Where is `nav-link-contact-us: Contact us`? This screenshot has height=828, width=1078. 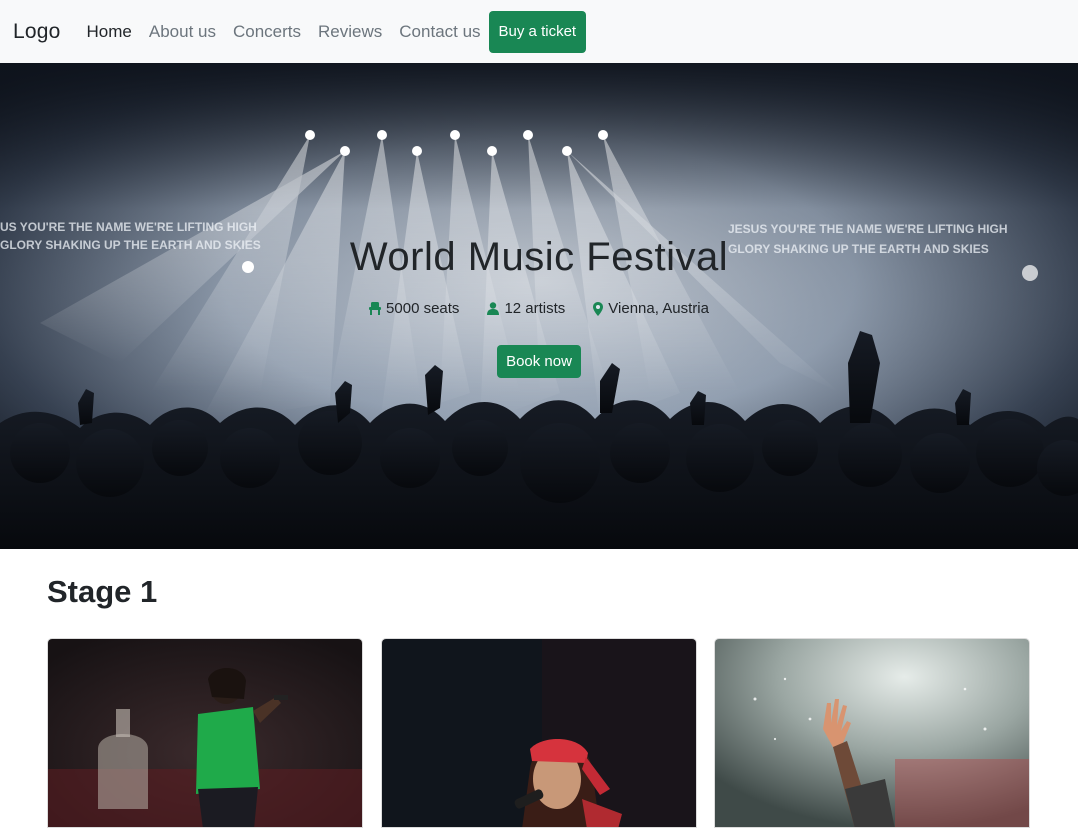
nav-link-contact-us: Contact us is located at coordinates (439, 32).